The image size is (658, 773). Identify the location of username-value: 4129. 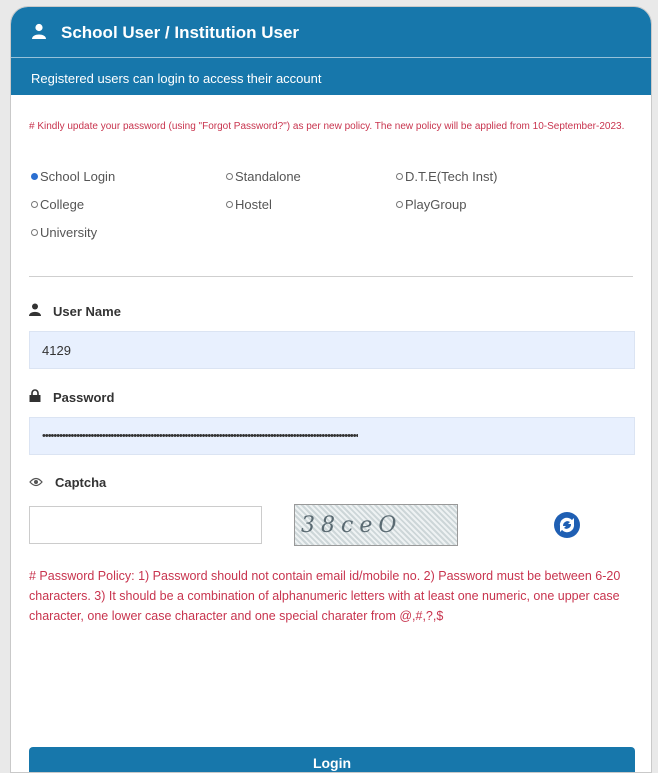
(56, 350).